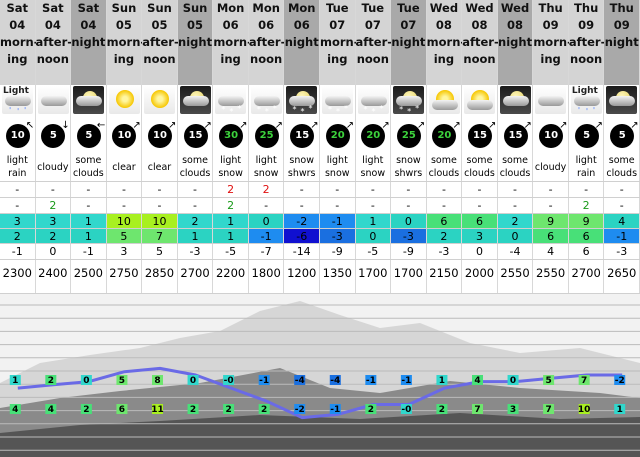  I want to click on period-line: night, so click(195, 42).